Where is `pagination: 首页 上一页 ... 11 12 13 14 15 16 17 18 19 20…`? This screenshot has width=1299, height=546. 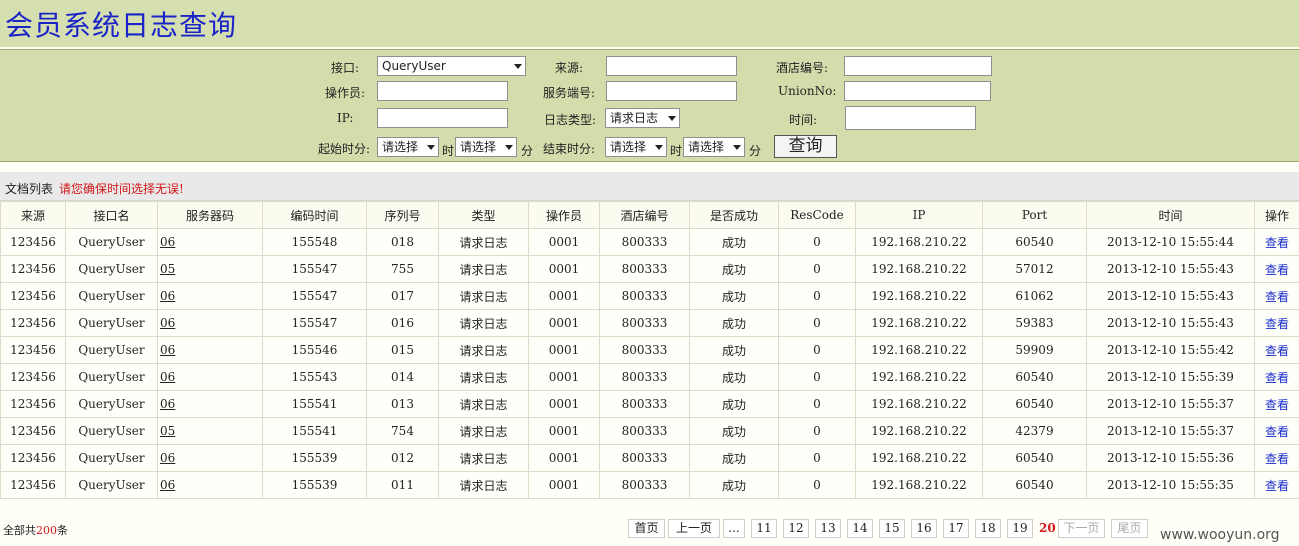 pagination: 首页 上一页 ... 11 12 13 14 15 16 17 18 19 20… is located at coordinates (649, 529).